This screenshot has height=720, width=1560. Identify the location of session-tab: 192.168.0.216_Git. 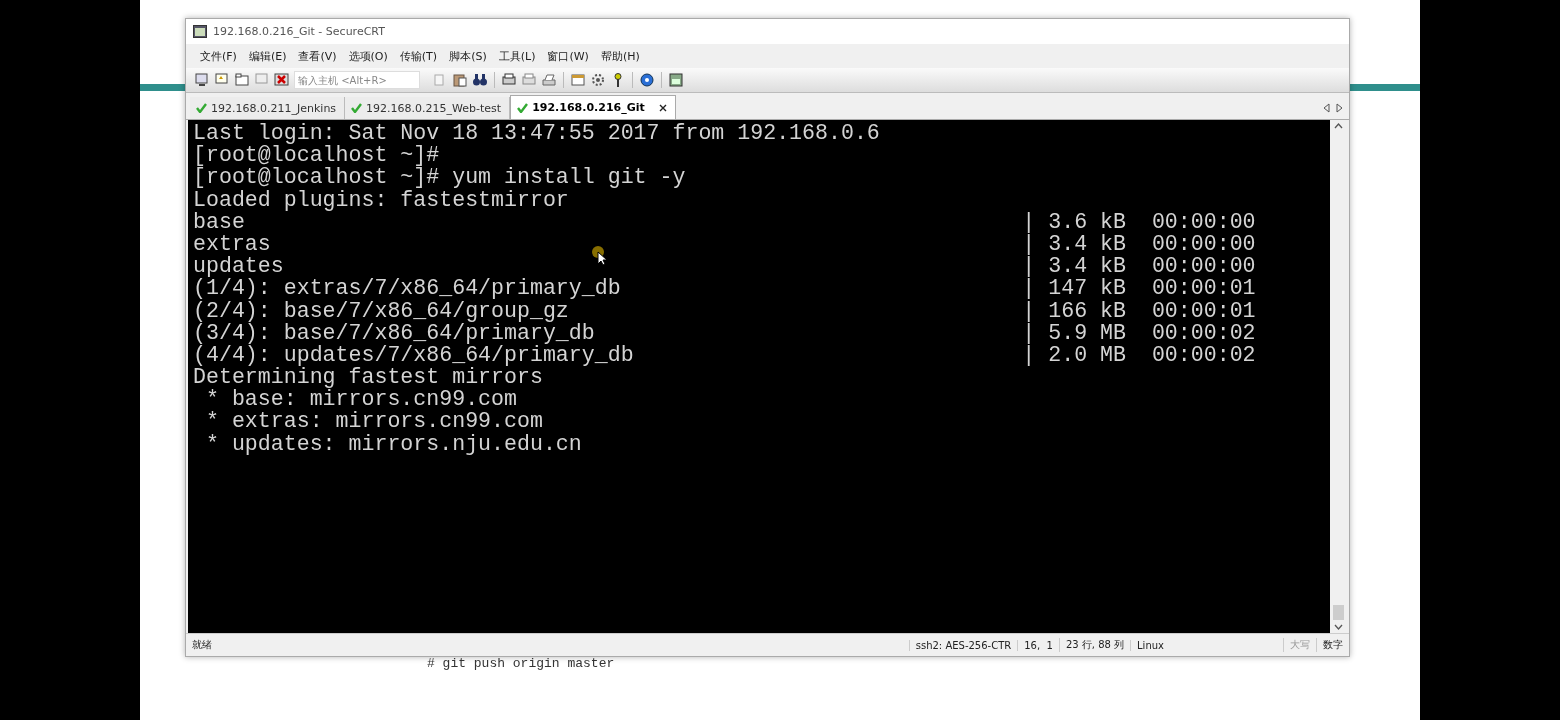
(593, 107).